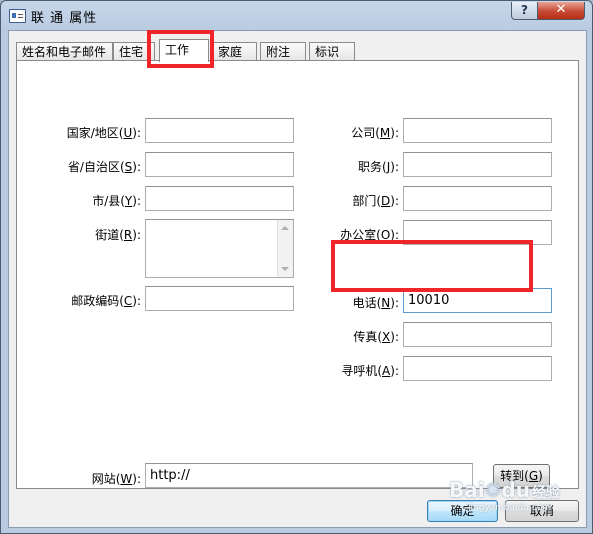 The height and width of the screenshot is (534, 593). What do you see at coordinates (219, 298) in the screenshot?
I see `postal-input` at bounding box center [219, 298].